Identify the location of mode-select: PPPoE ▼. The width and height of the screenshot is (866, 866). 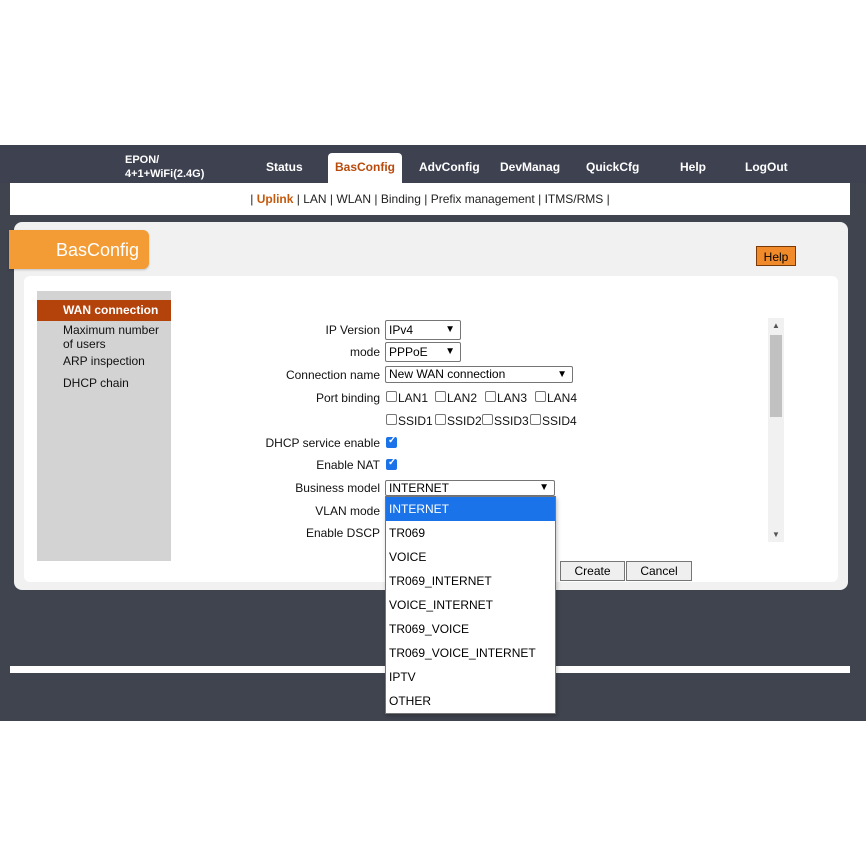
(423, 352).